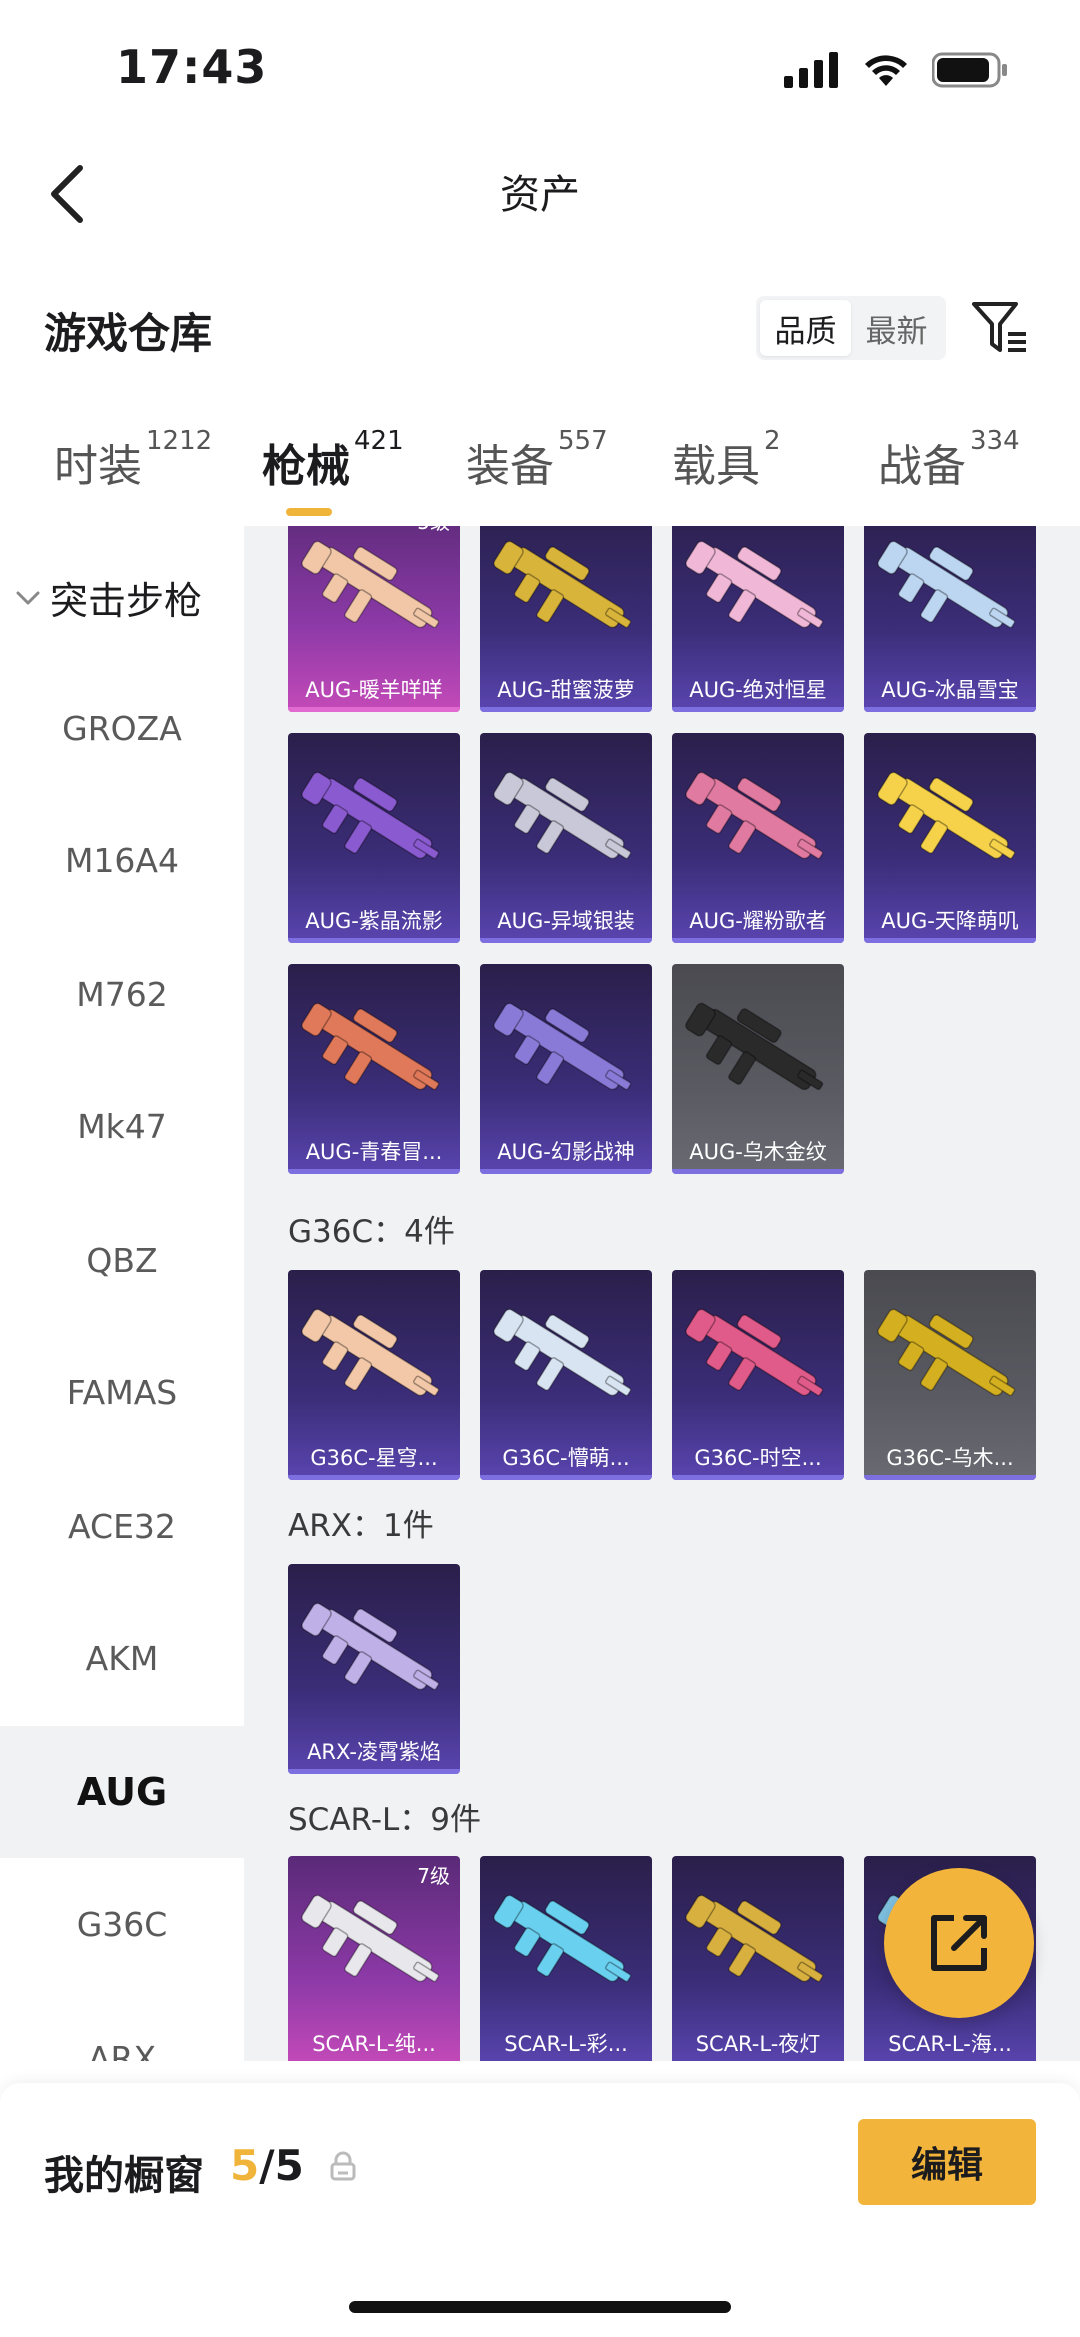  I want to click on filter-button, so click(1000, 328).